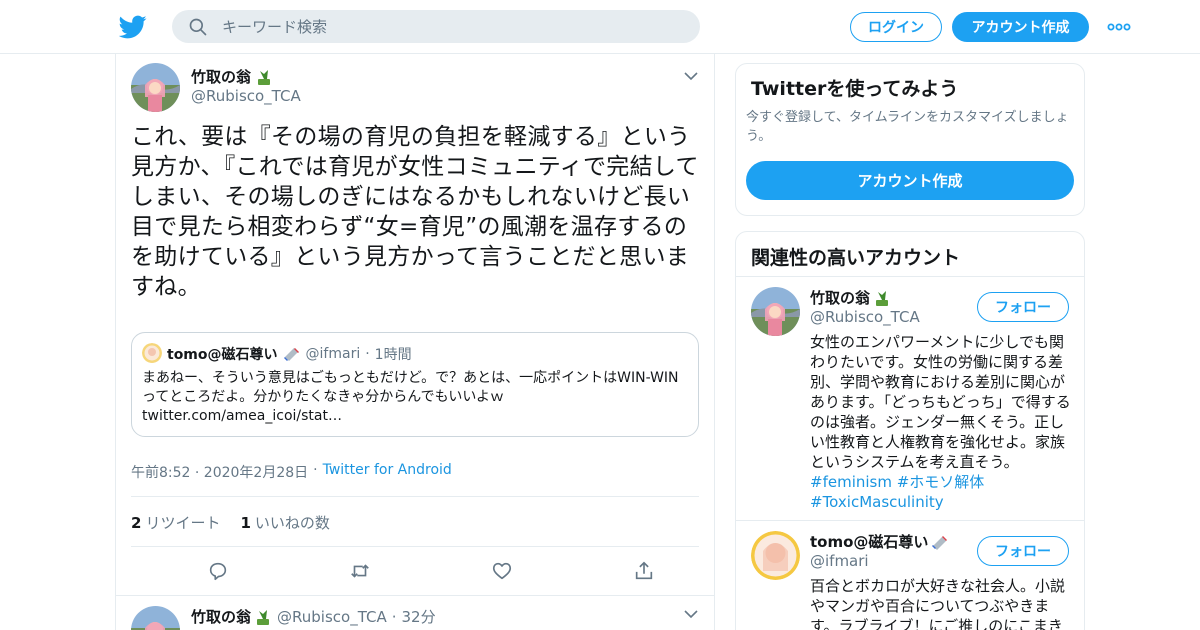  Describe the element at coordinates (1119, 27) in the screenshot. I see `more-options-icon` at that location.